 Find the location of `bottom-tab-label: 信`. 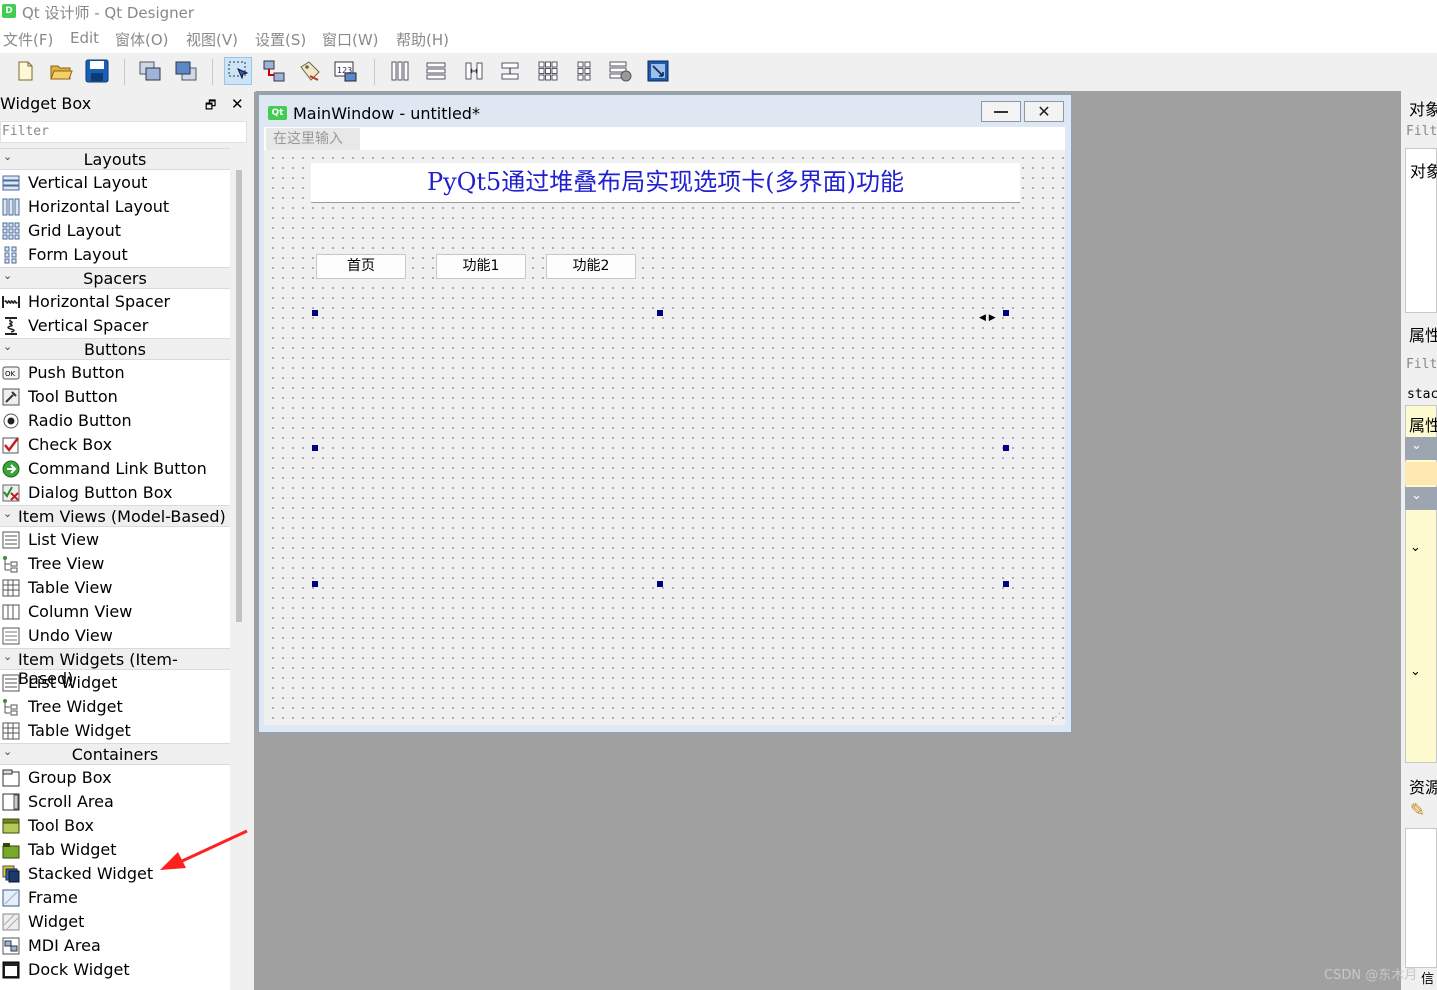

bottom-tab-label: 信 is located at coordinates (1427, 977).